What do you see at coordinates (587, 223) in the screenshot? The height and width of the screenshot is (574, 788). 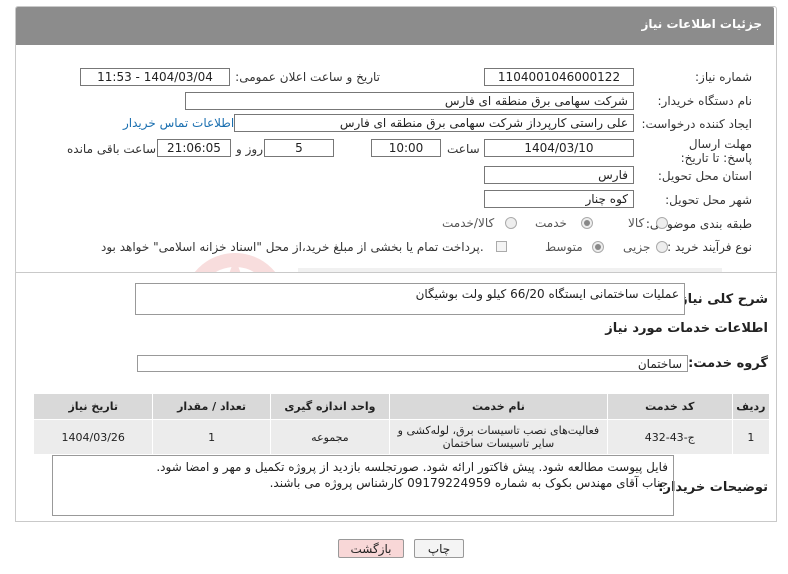 I see `category-radio-service` at bounding box center [587, 223].